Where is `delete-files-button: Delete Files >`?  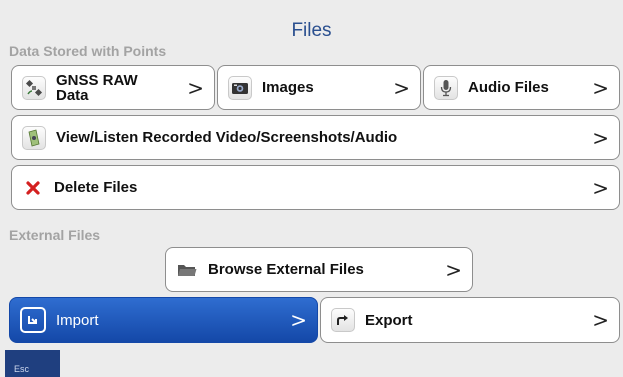
delete-files-button: Delete Files > is located at coordinates (315, 187).